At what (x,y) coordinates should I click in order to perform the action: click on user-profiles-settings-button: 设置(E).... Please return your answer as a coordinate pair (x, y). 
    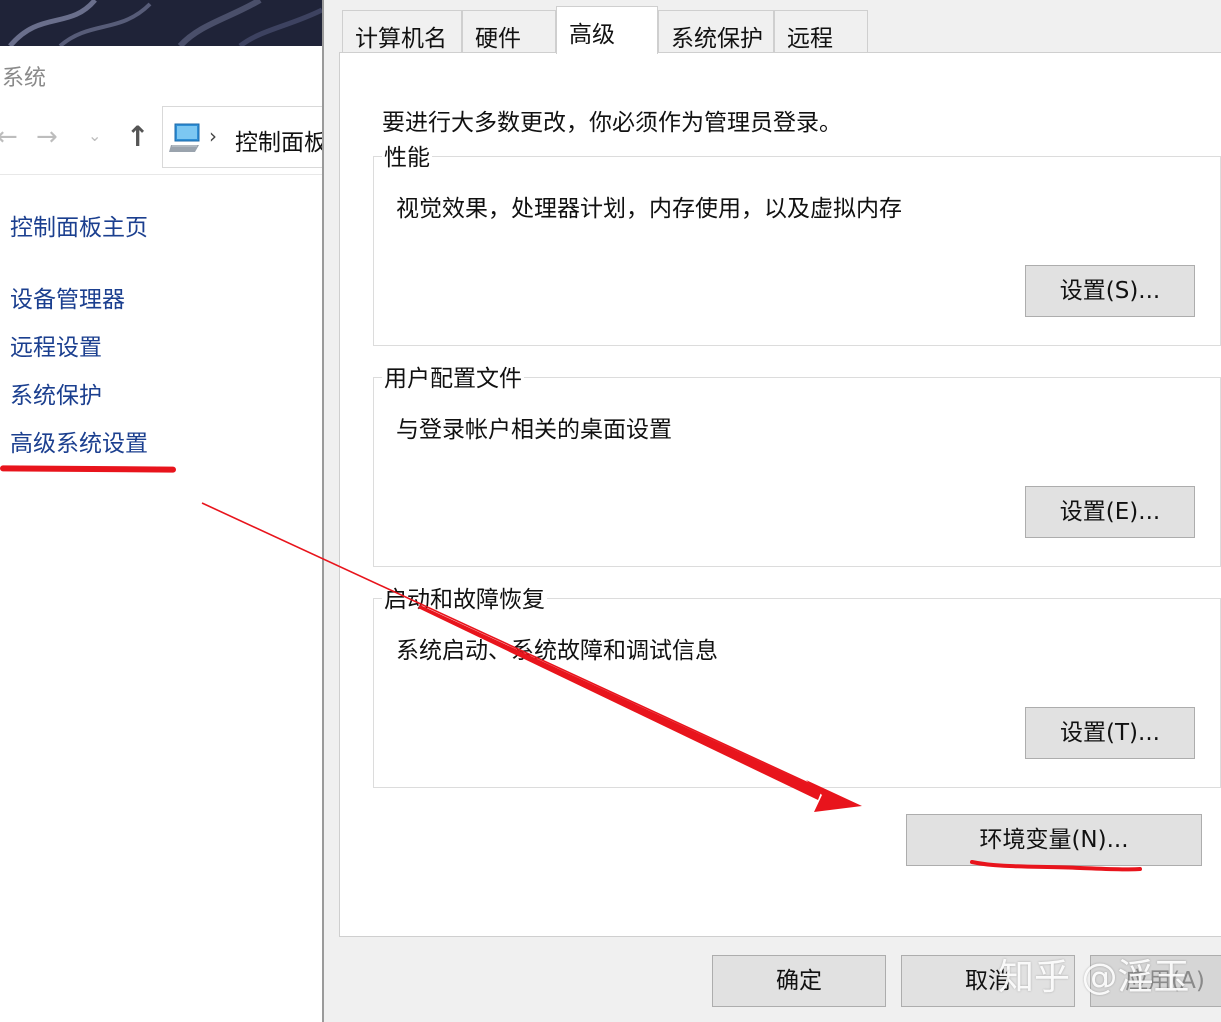
    Looking at the image, I should click on (1110, 512).